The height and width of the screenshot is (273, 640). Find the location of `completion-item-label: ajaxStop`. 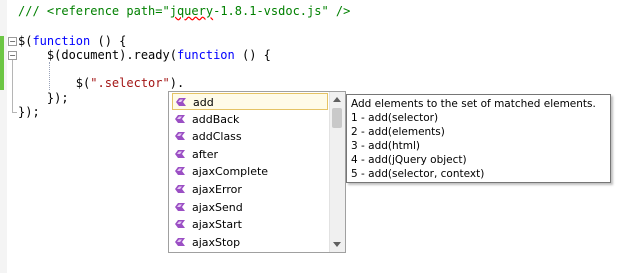

completion-item-label: ajaxStop is located at coordinates (216, 242).